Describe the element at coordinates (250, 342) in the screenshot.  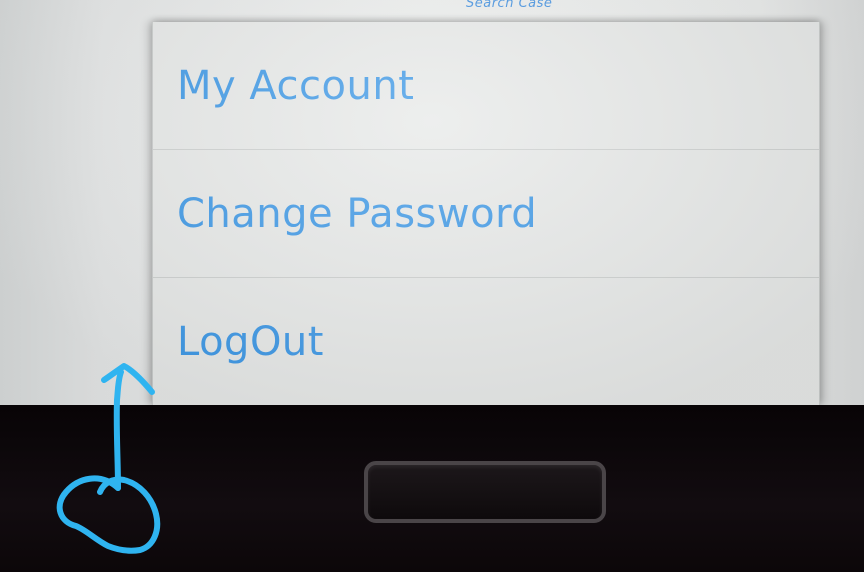
I see `menu-item-label: LogOut` at that location.